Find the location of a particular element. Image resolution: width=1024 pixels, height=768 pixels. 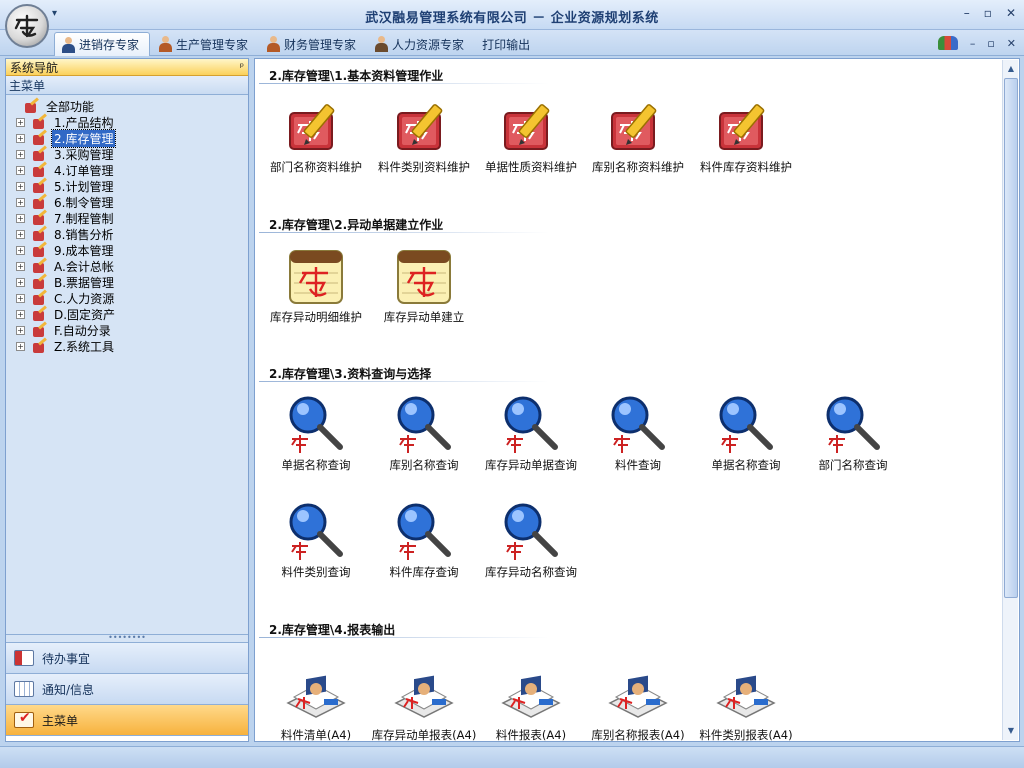

tree-item: +3.采购管理 is located at coordinates (132, 154).